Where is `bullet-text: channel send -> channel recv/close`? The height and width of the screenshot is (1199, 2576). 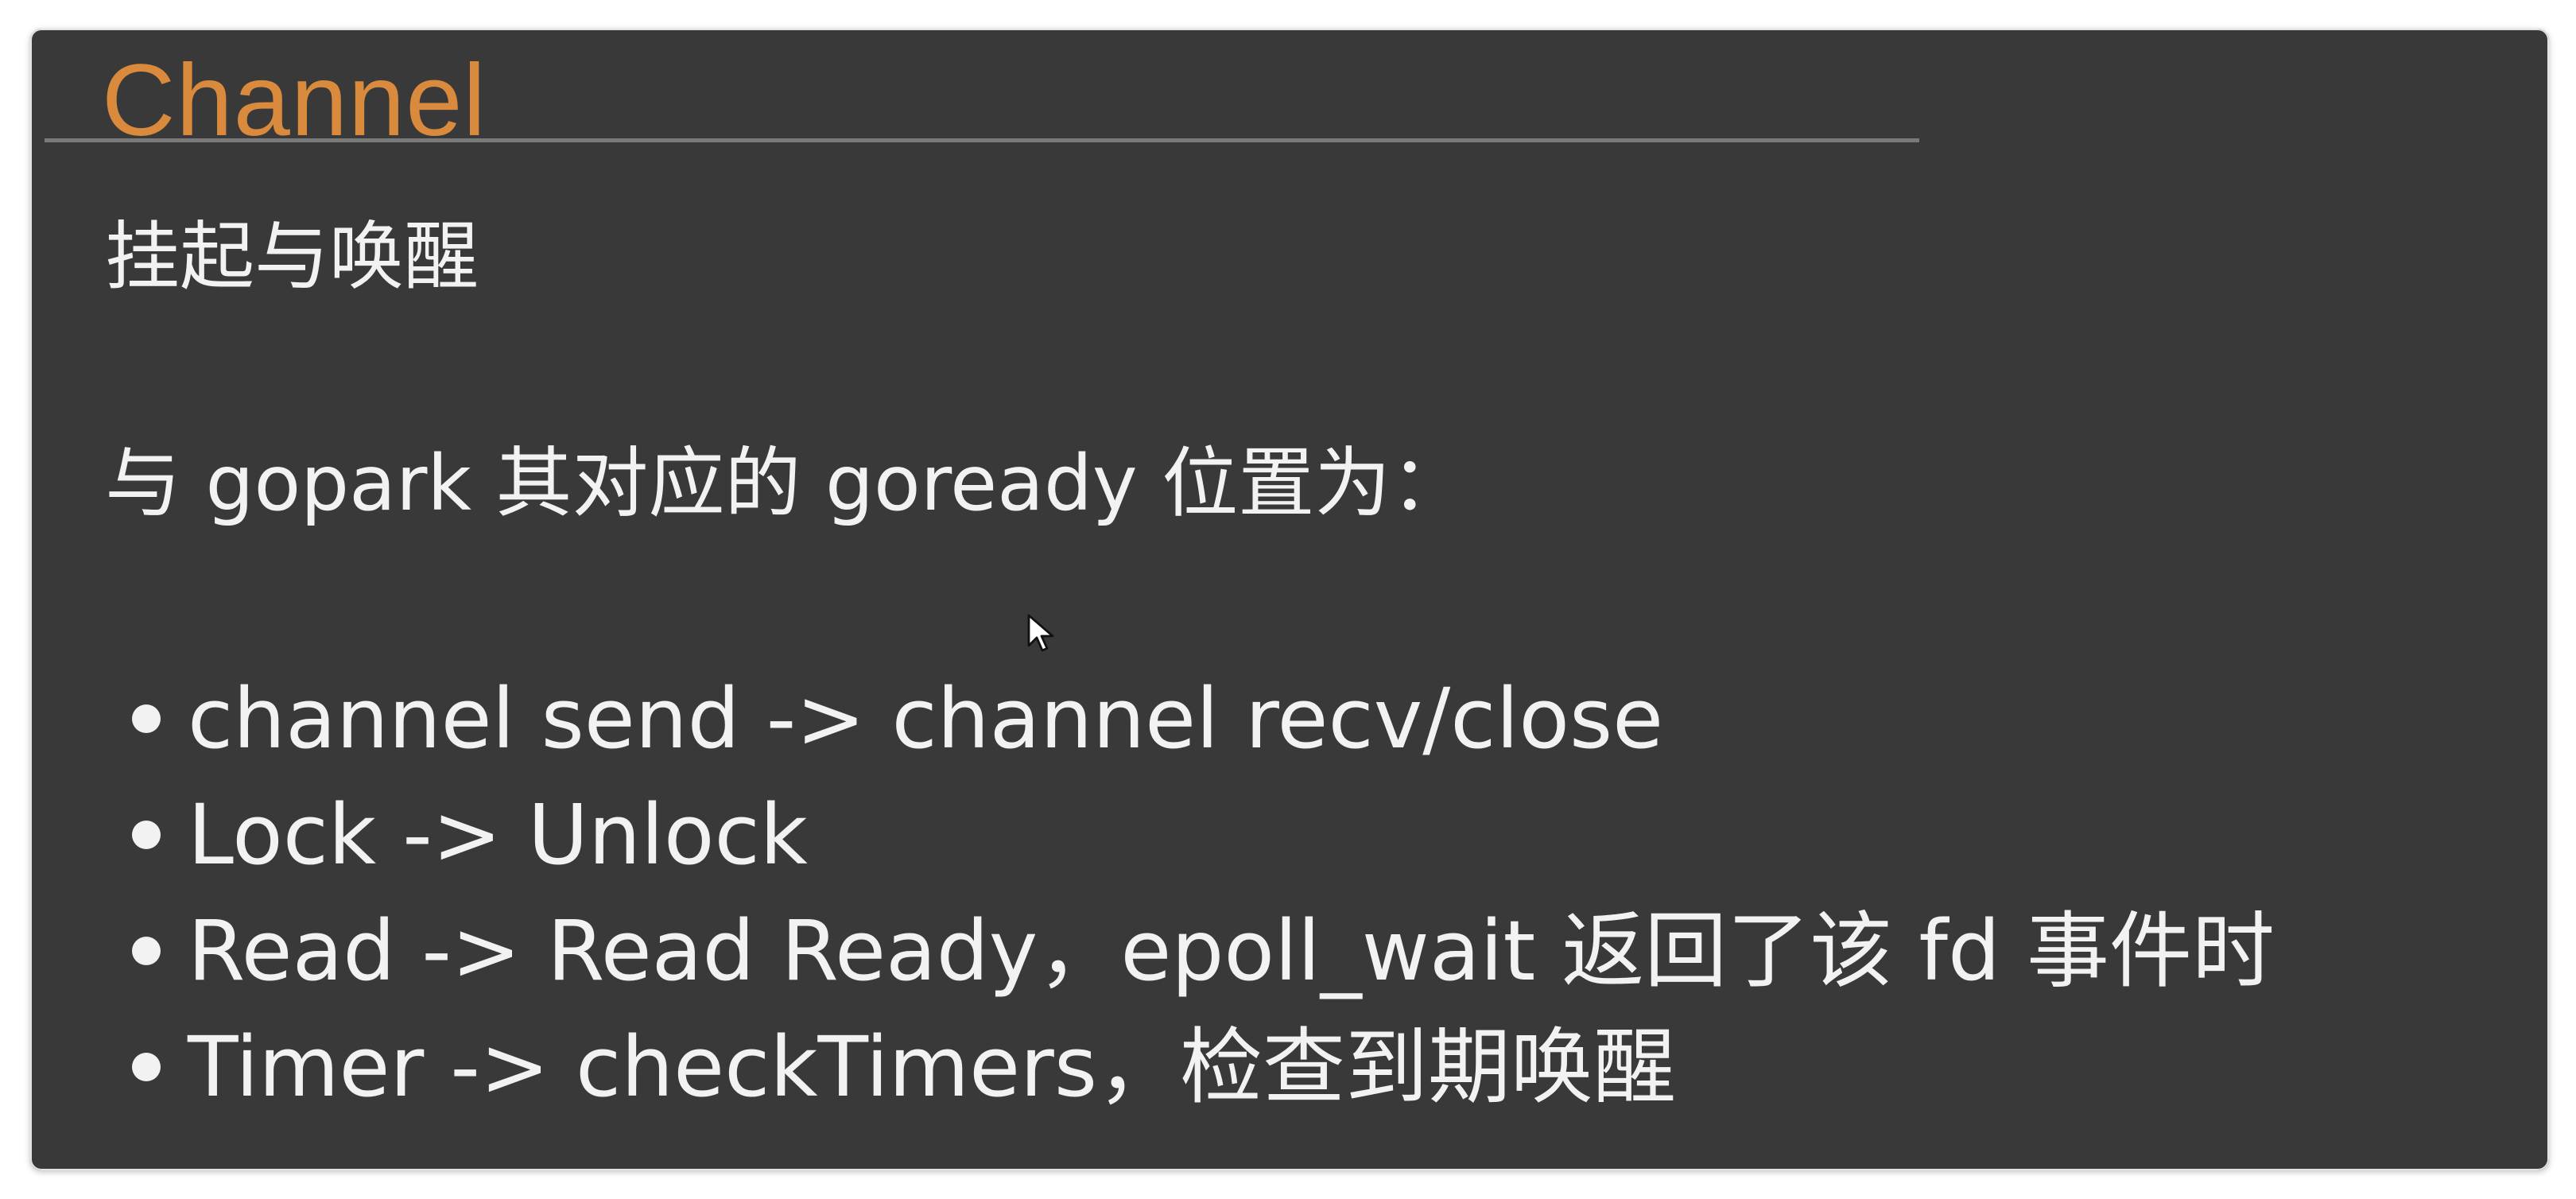
bullet-text: channel send -> channel recv/close is located at coordinates (926, 718).